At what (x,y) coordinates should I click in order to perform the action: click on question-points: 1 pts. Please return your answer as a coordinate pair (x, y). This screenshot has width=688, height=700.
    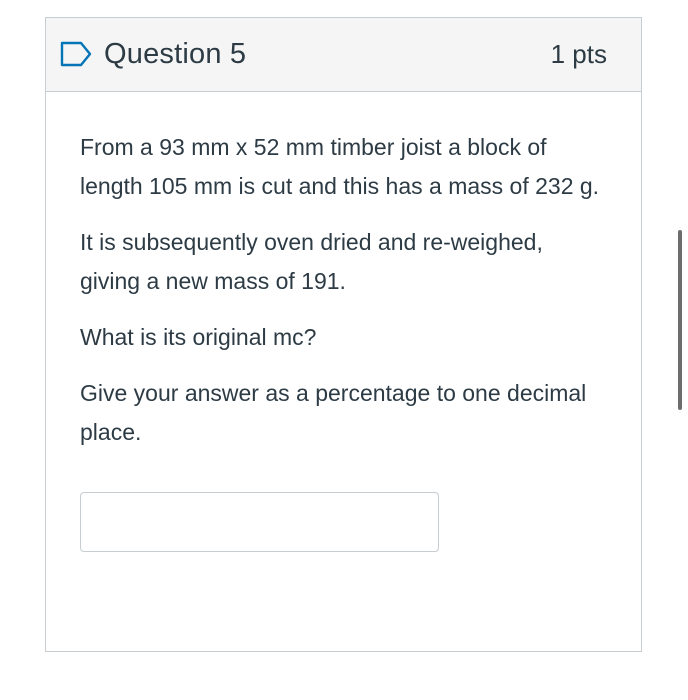
    Looking at the image, I should click on (578, 54).